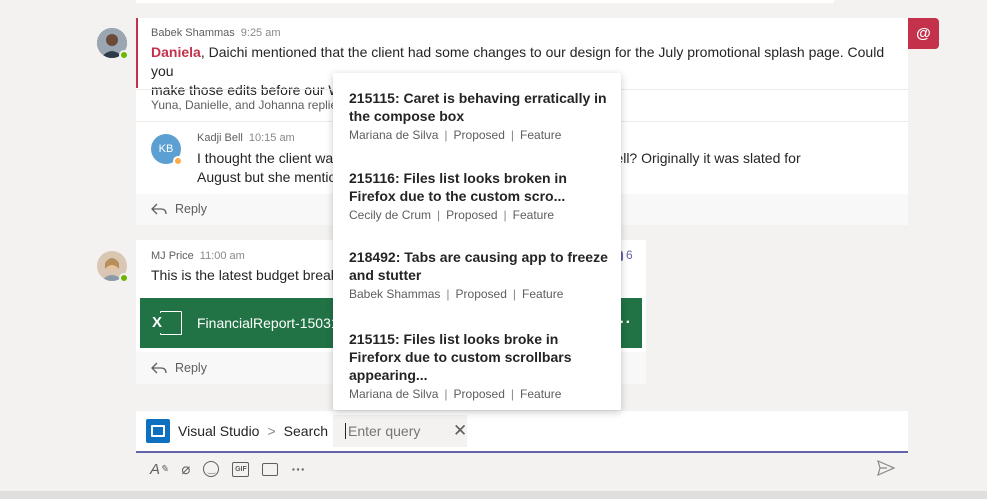  Describe the element at coordinates (211, 469) in the screenshot. I see `emoji-icon: ‿` at that location.